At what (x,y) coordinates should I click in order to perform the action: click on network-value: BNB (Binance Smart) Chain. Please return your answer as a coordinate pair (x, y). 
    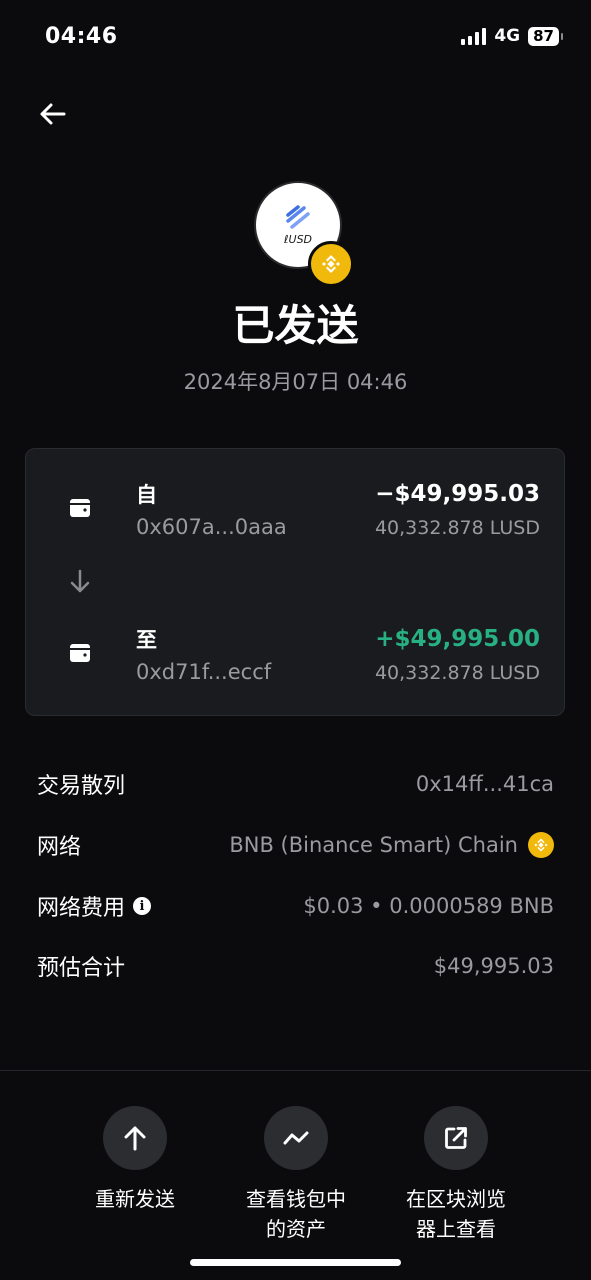
    Looking at the image, I should click on (373, 845).